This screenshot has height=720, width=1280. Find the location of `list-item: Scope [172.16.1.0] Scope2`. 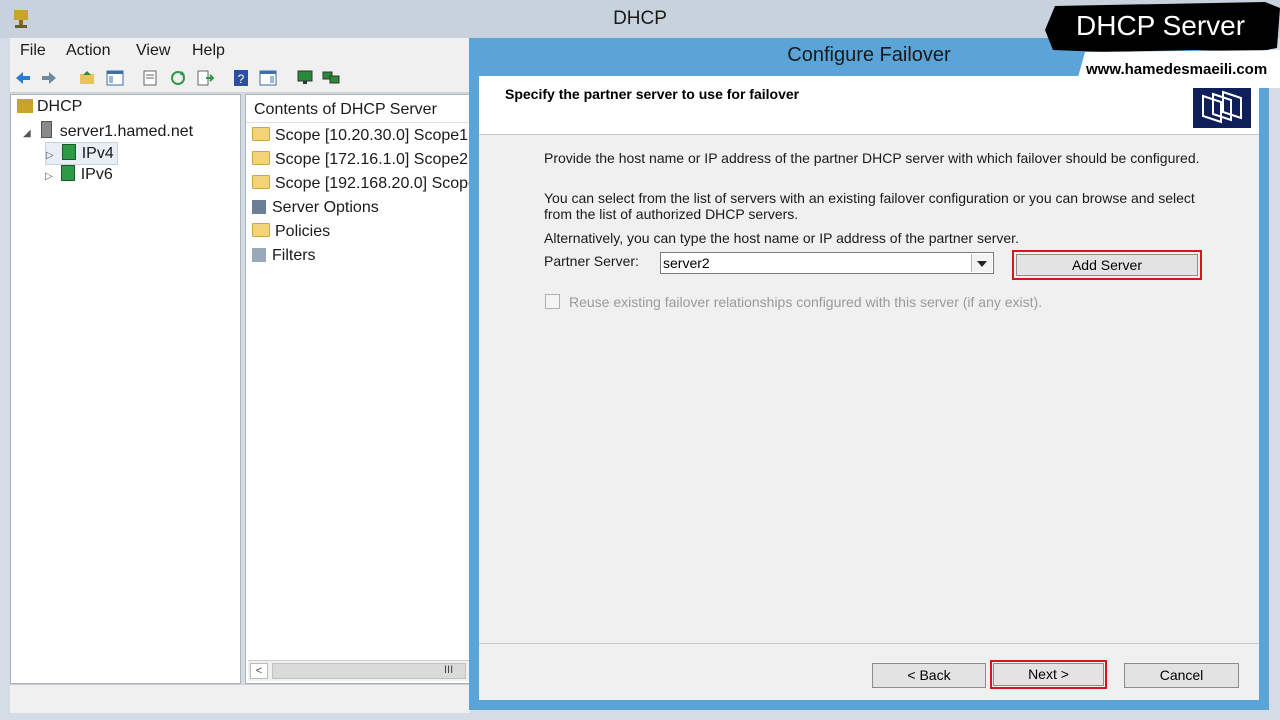

list-item: Scope [172.16.1.0] Scope2 is located at coordinates (360, 160).